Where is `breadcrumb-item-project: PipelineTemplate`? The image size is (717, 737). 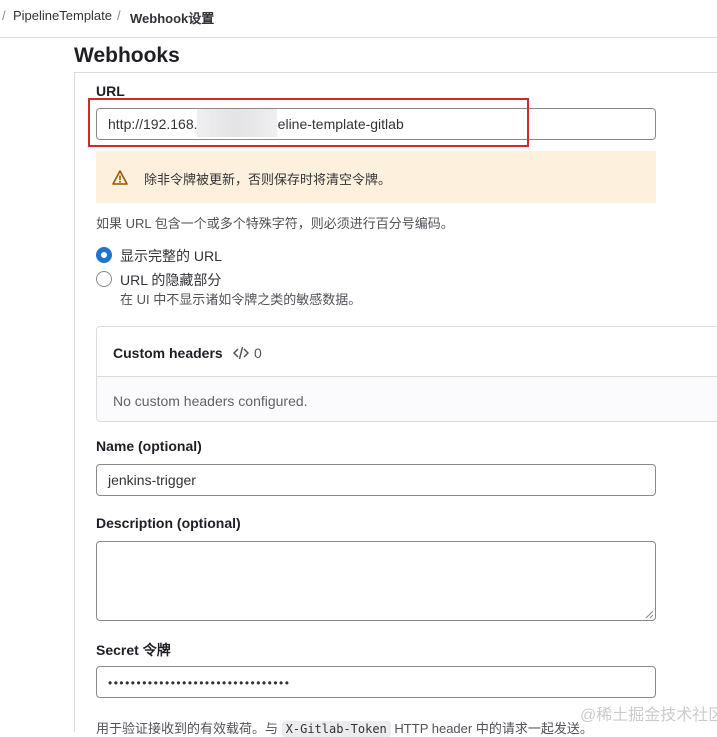 breadcrumb-item-project: PipelineTemplate is located at coordinates (62, 15).